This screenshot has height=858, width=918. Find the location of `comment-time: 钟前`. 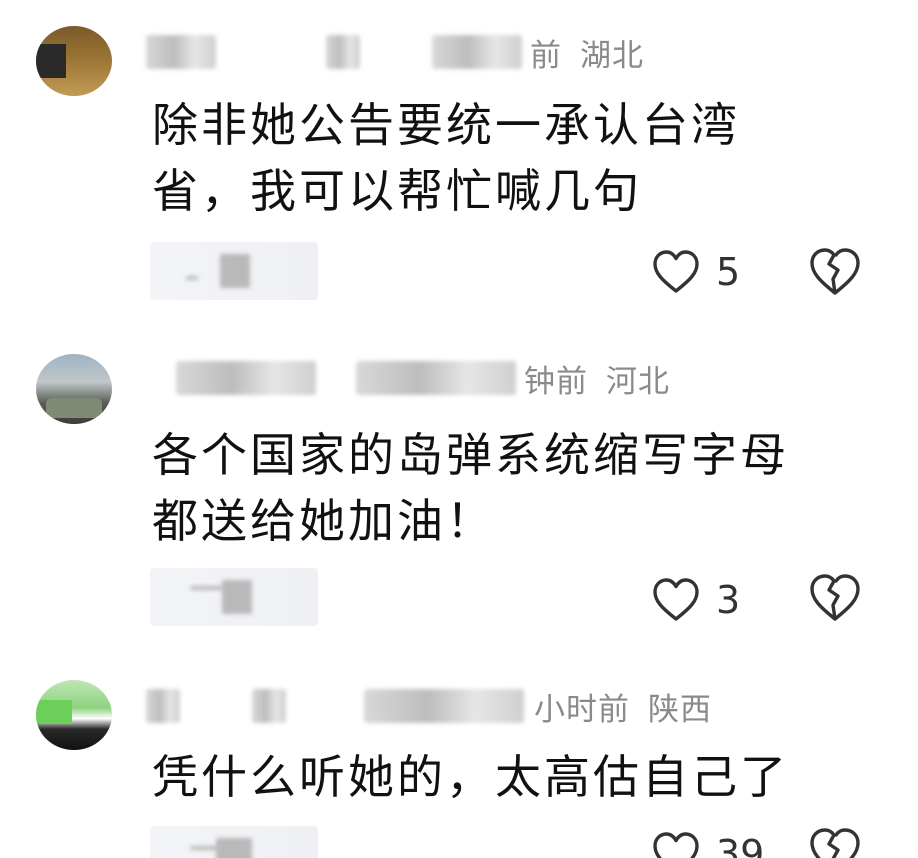

comment-time: 钟前 is located at coordinates (556, 381).